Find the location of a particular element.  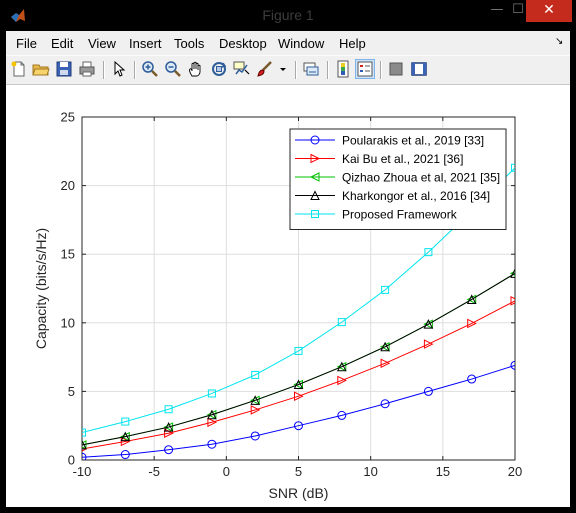

save-icon is located at coordinates (64, 69).